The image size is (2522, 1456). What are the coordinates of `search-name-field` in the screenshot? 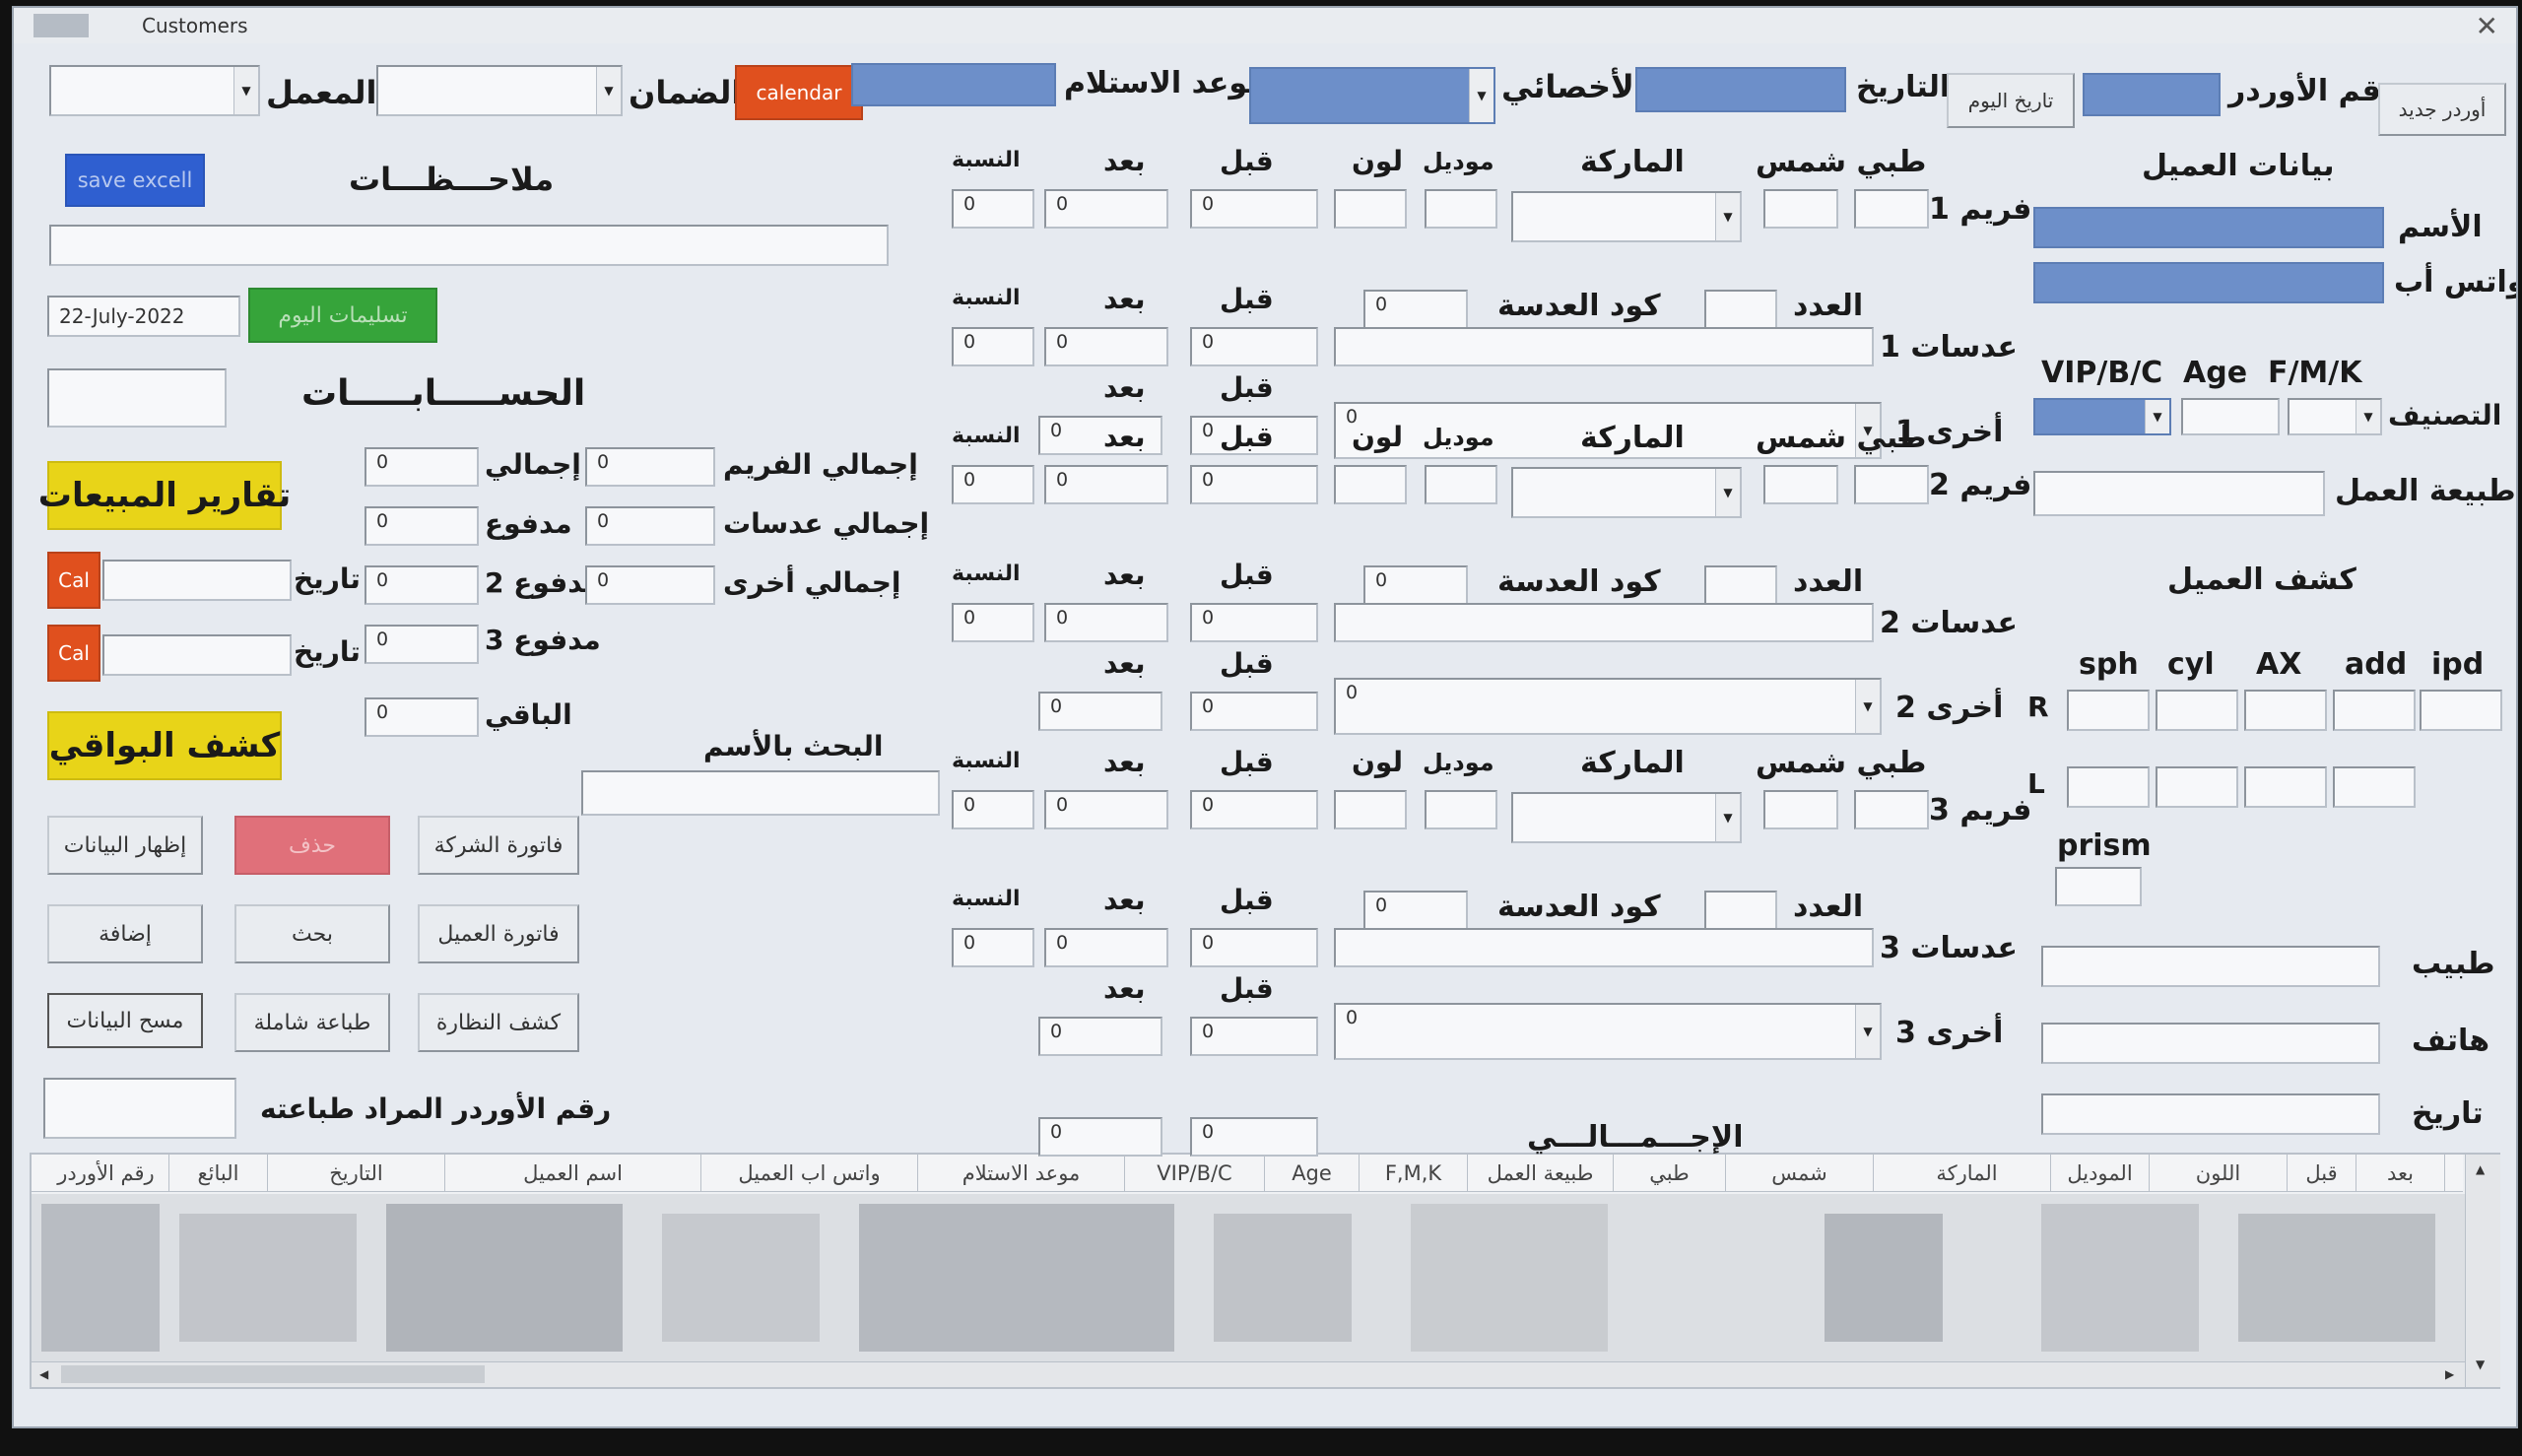 It's located at (760, 793).